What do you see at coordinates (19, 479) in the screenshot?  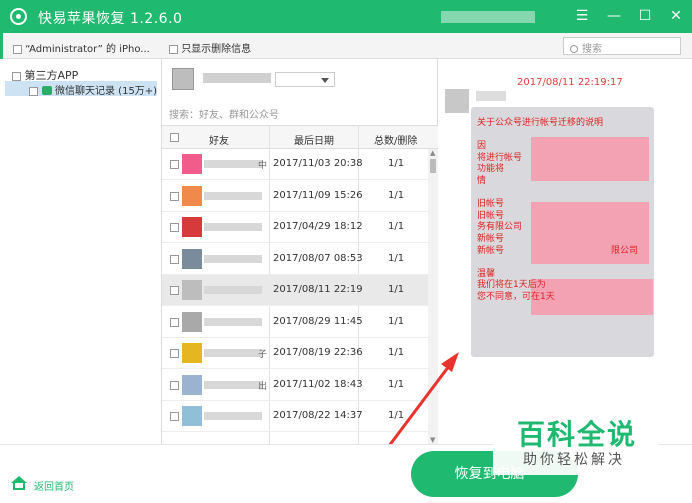 I see `home-icon` at bounding box center [19, 479].